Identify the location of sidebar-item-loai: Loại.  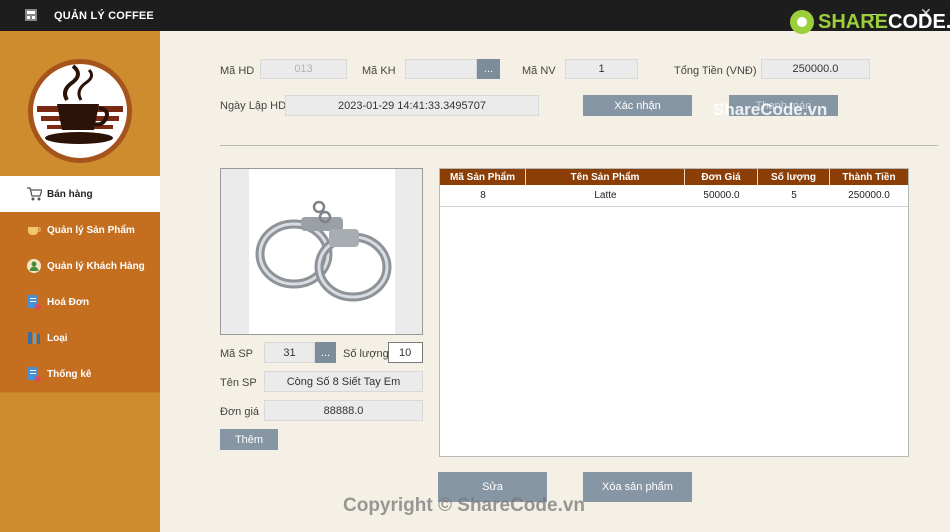
(80, 338).